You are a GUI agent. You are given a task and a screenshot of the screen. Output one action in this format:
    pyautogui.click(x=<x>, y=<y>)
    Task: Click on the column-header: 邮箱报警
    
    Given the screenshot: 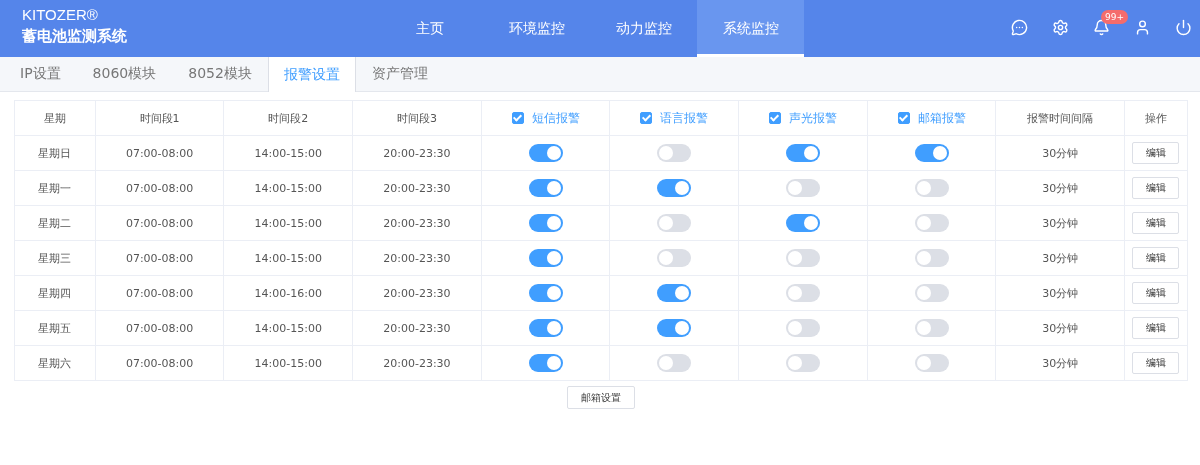 What is the action you would take?
    pyautogui.click(x=941, y=118)
    